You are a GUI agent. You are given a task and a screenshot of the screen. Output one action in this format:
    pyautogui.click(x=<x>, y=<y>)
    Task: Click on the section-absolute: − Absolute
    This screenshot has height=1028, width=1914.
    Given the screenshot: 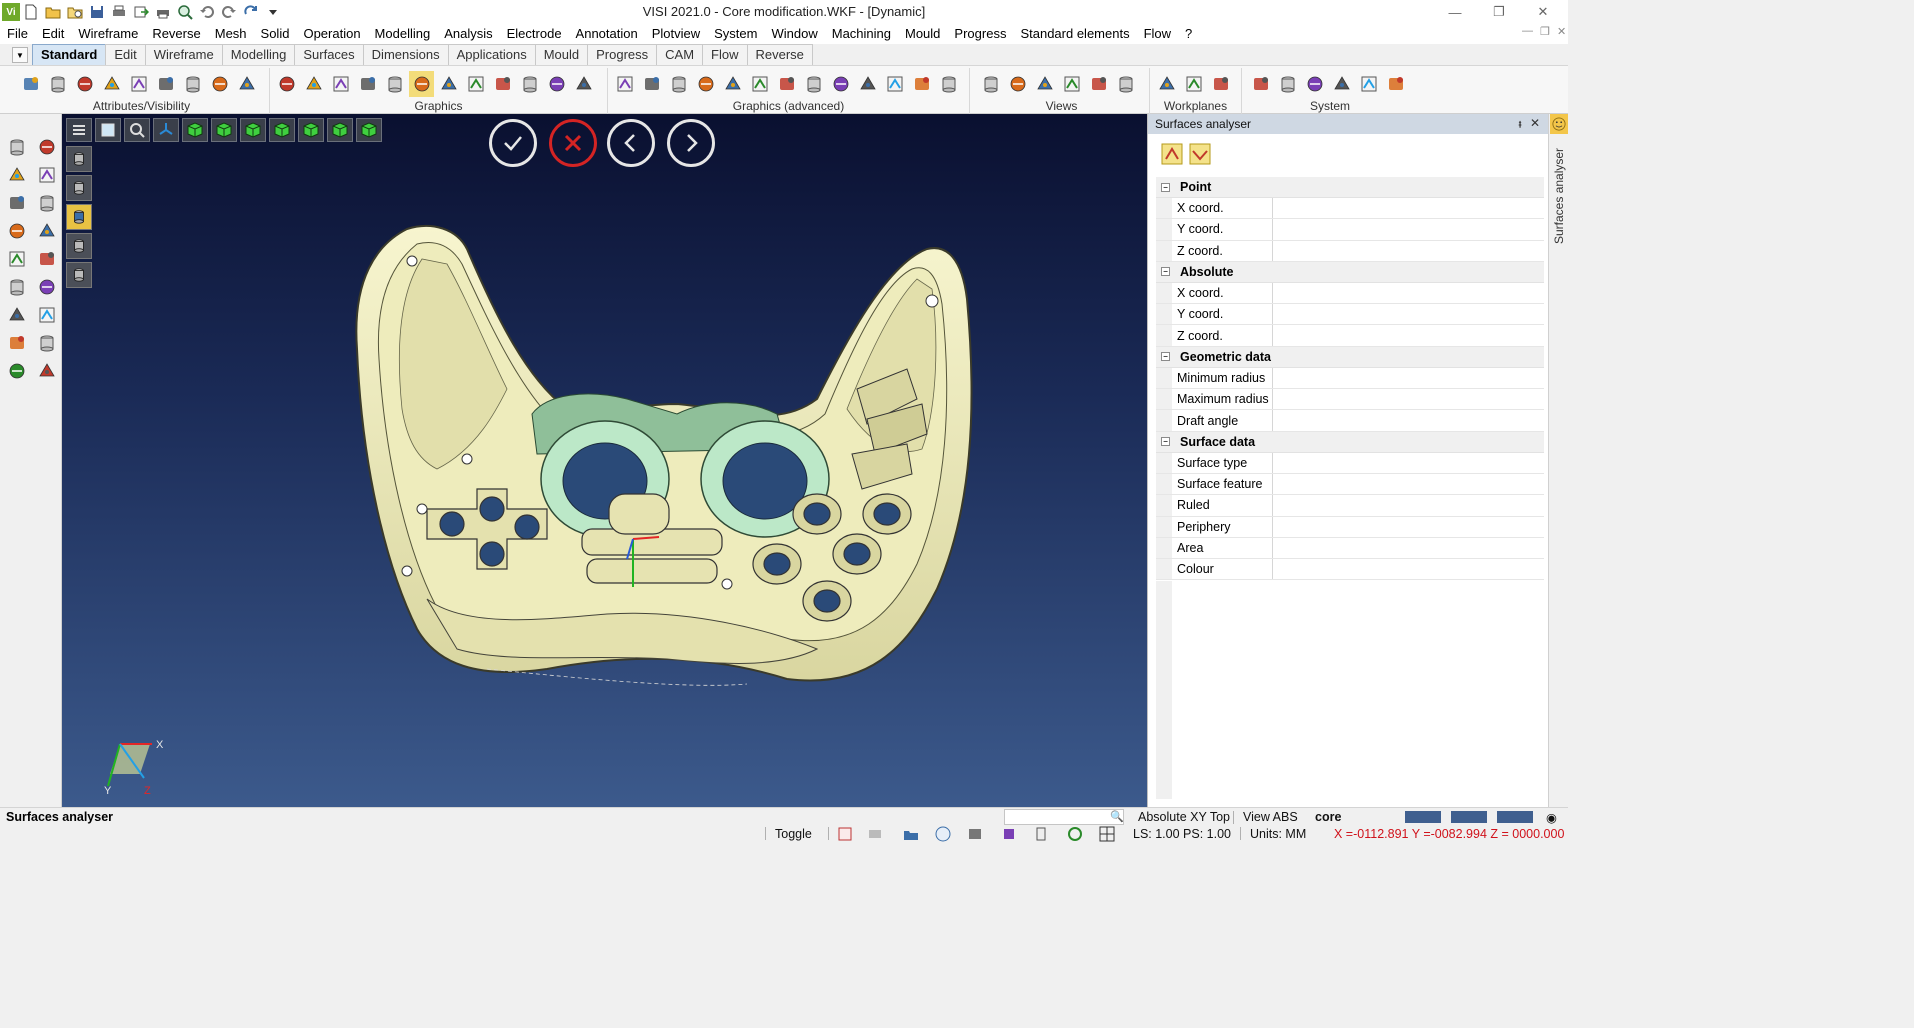 What is the action you would take?
    pyautogui.click(x=1350, y=272)
    